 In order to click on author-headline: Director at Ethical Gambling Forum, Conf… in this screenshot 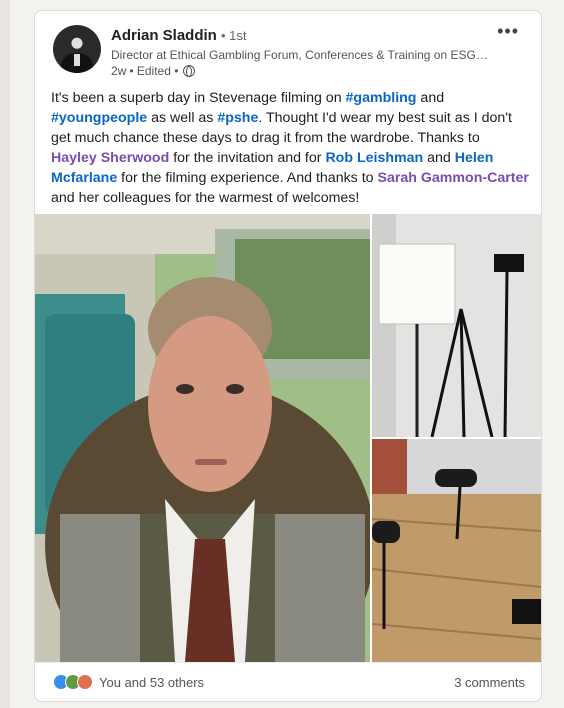, I will do `click(301, 55)`.